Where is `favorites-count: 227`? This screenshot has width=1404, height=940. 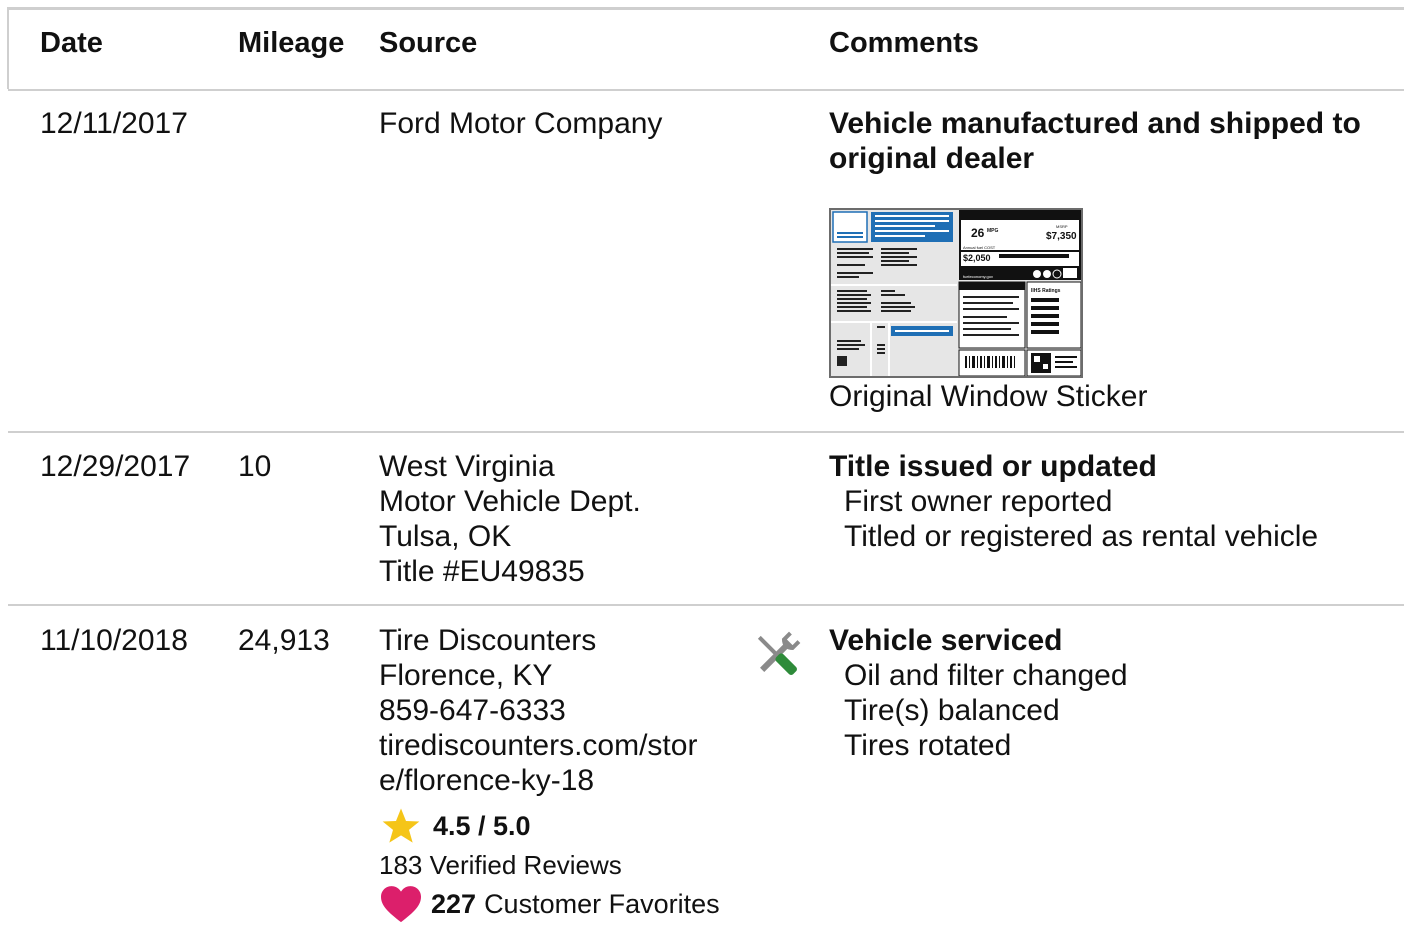
favorites-count: 227 is located at coordinates (454, 903).